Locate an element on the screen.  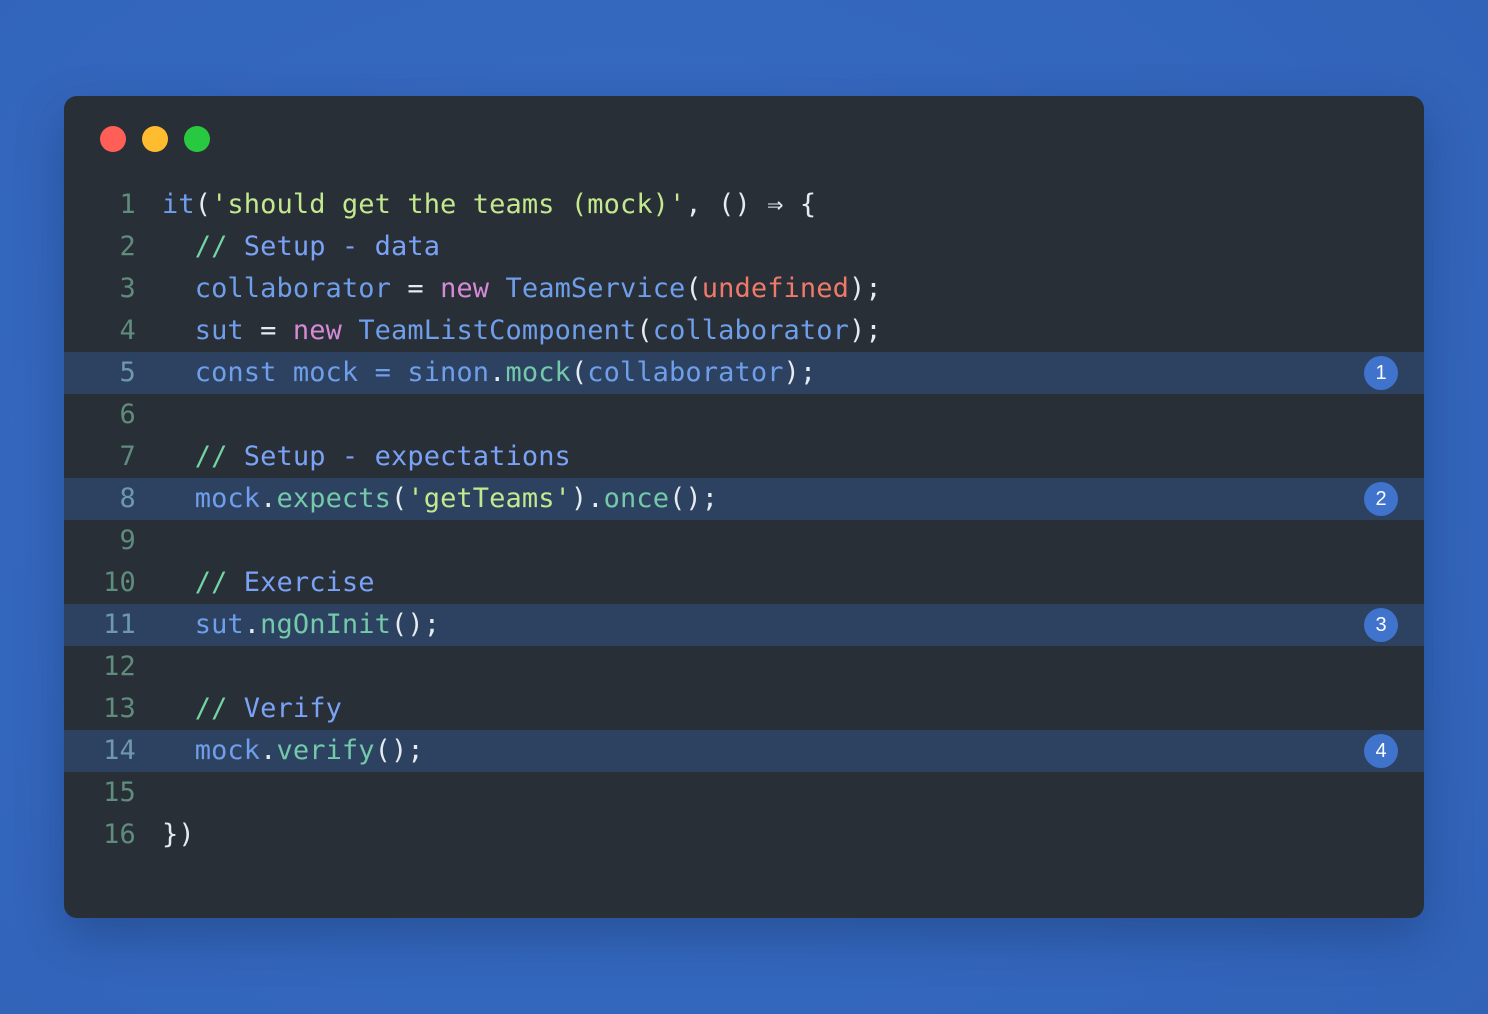
token-string: 'should get the teams (mock)' is located at coordinates (448, 204).